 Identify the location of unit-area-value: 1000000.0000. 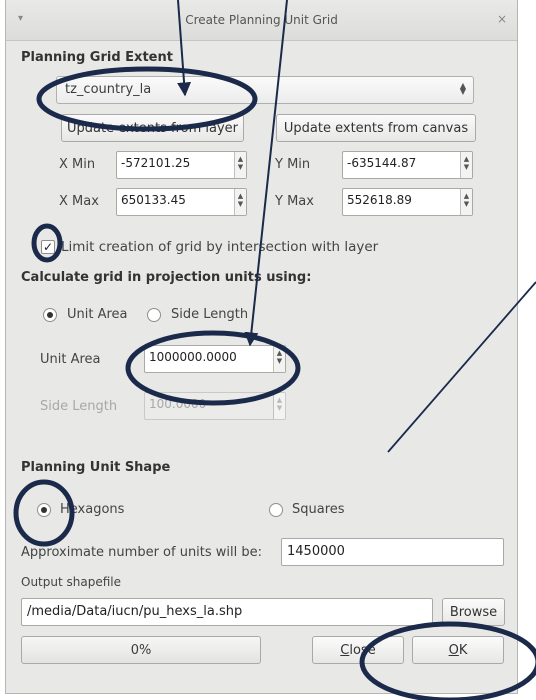
(193, 357).